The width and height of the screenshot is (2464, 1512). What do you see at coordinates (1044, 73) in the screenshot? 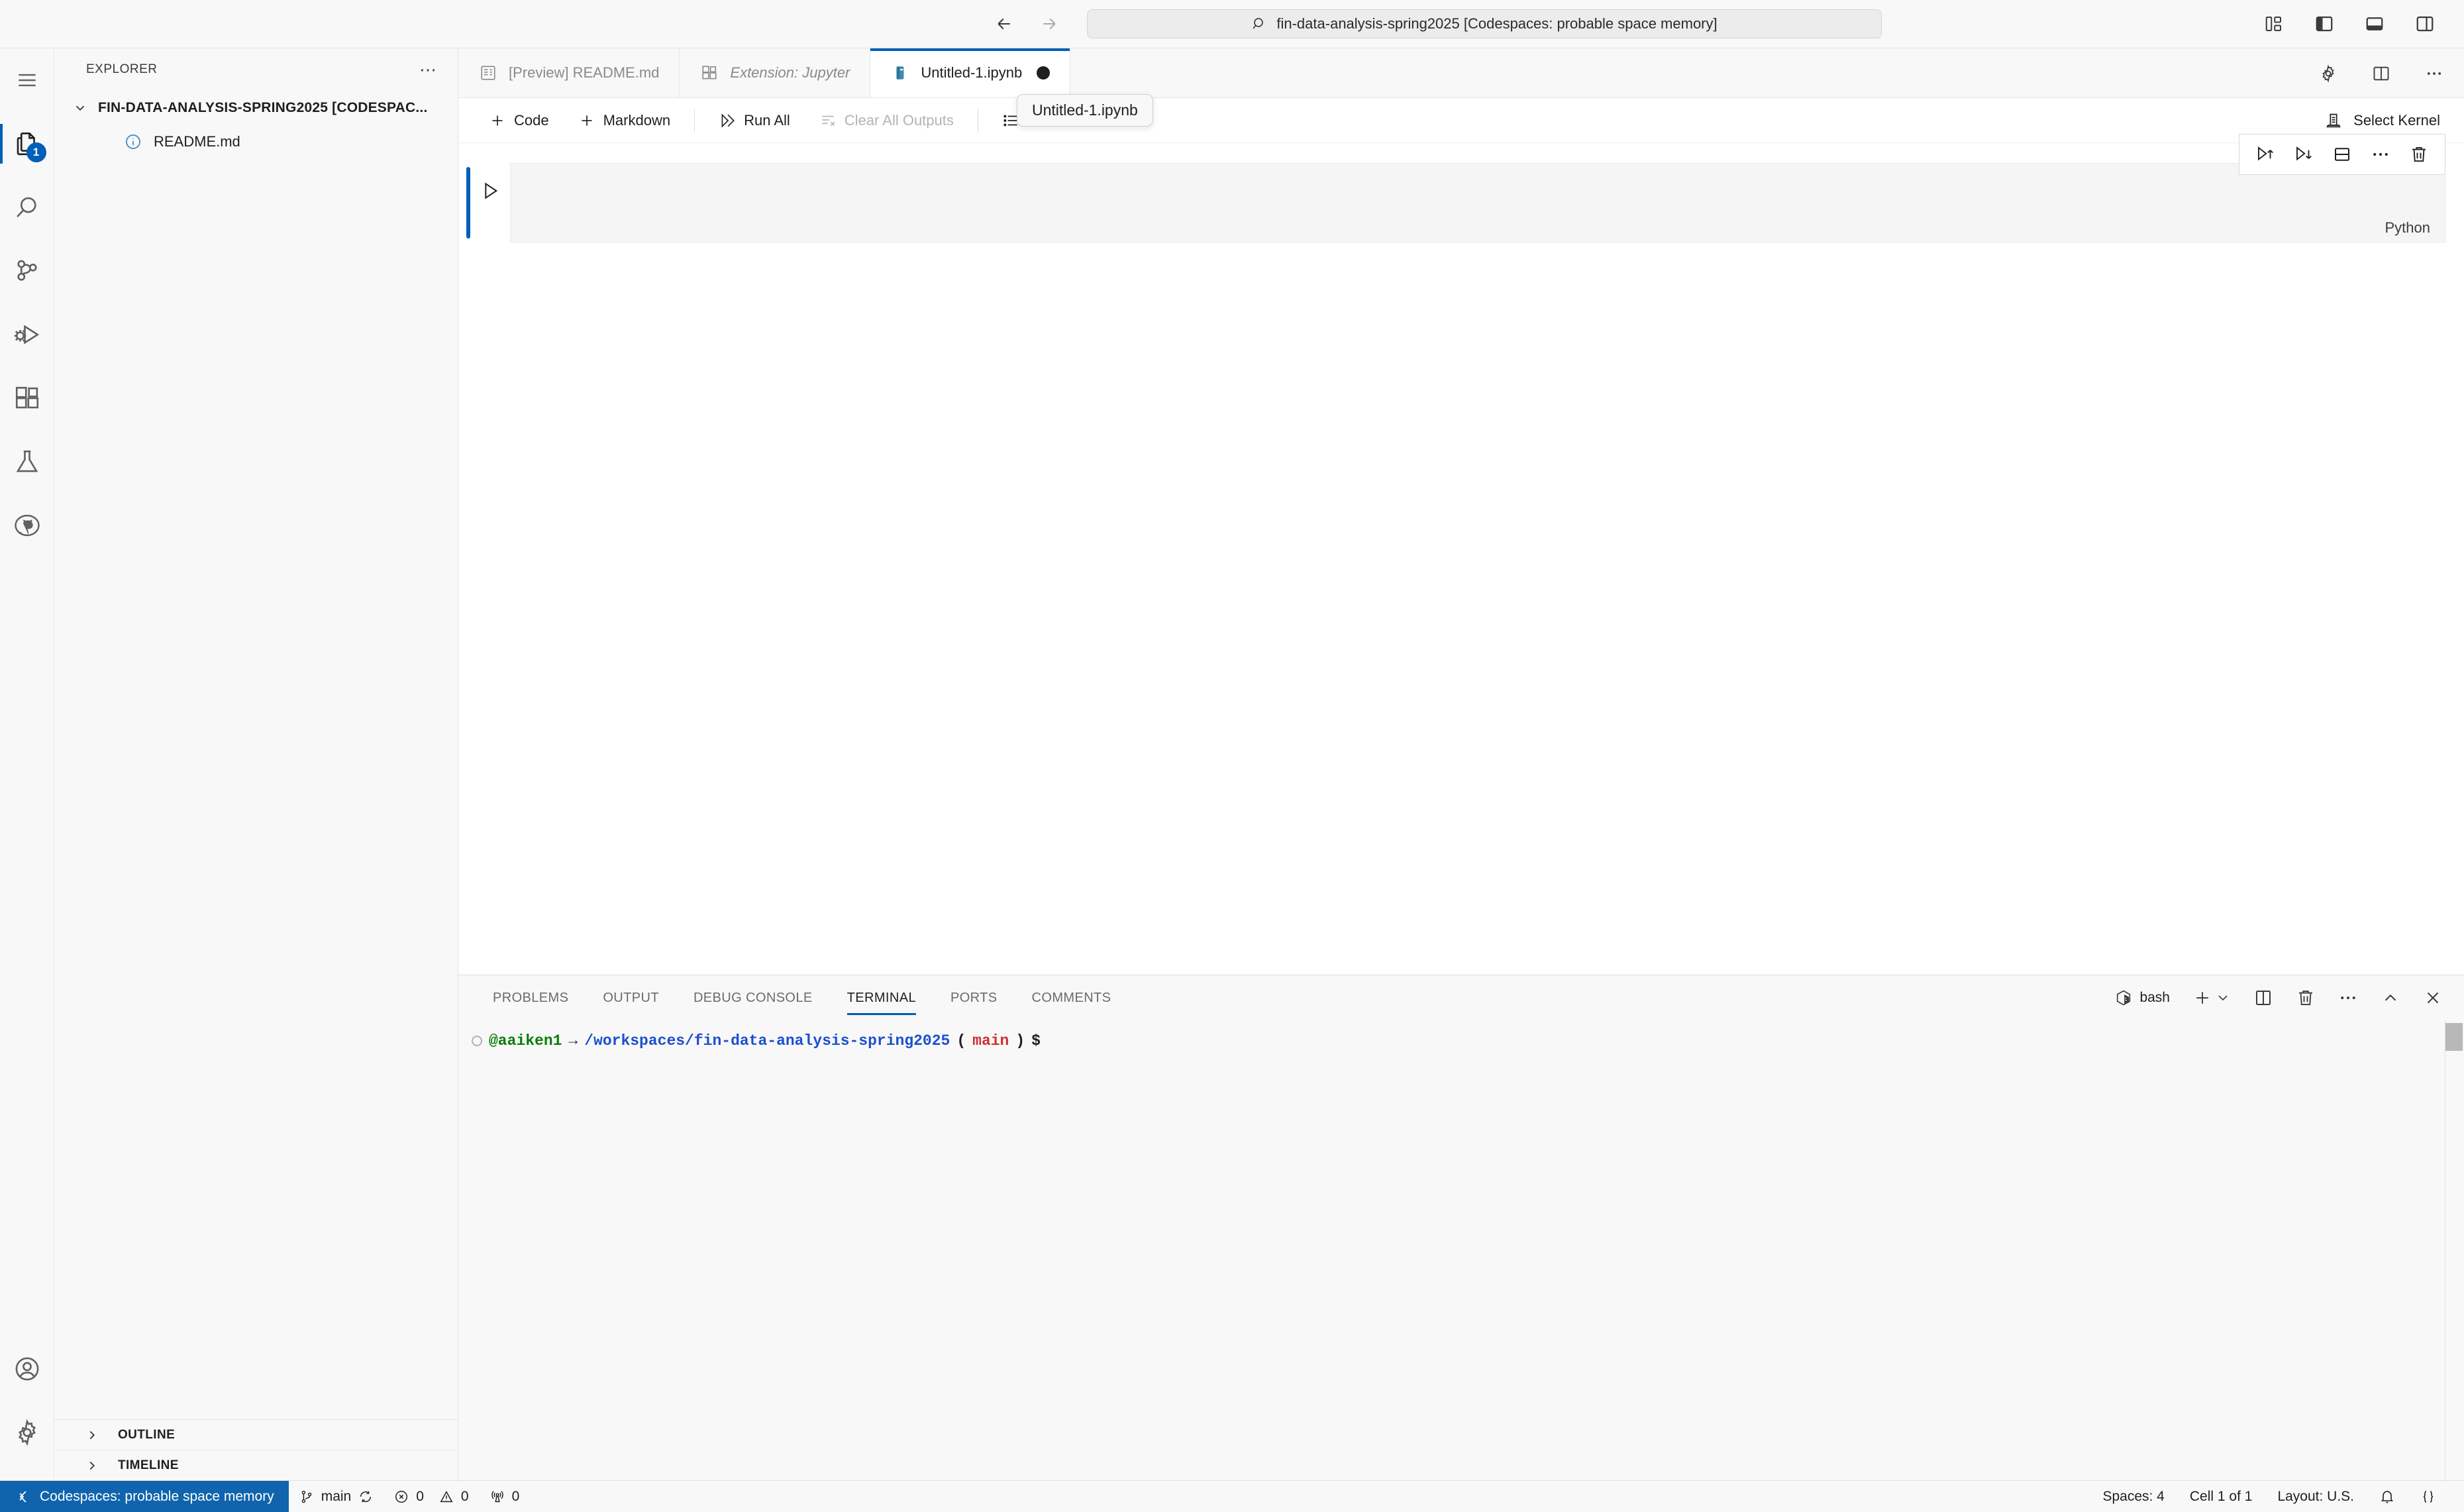
I see `dirty-indicator` at bounding box center [1044, 73].